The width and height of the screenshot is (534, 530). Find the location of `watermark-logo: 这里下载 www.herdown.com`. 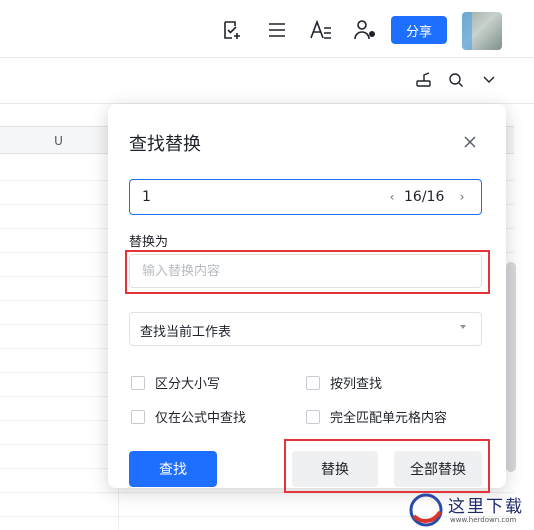

watermark-logo: 这里下载 www.herdown.com is located at coordinates (470, 509).